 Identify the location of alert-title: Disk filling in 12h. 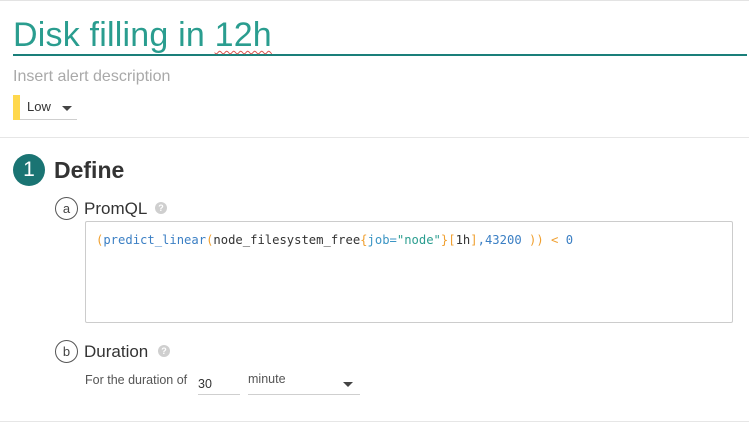
(380, 35).